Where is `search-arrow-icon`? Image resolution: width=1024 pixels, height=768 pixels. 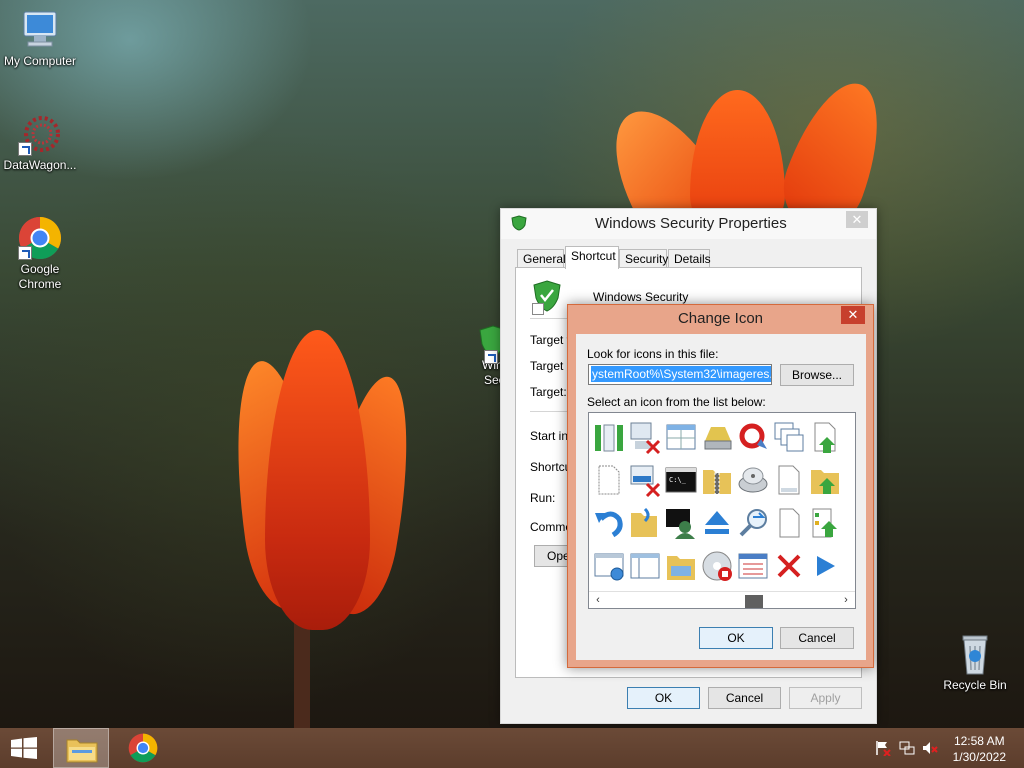
search-arrow-icon is located at coordinates (753, 523).